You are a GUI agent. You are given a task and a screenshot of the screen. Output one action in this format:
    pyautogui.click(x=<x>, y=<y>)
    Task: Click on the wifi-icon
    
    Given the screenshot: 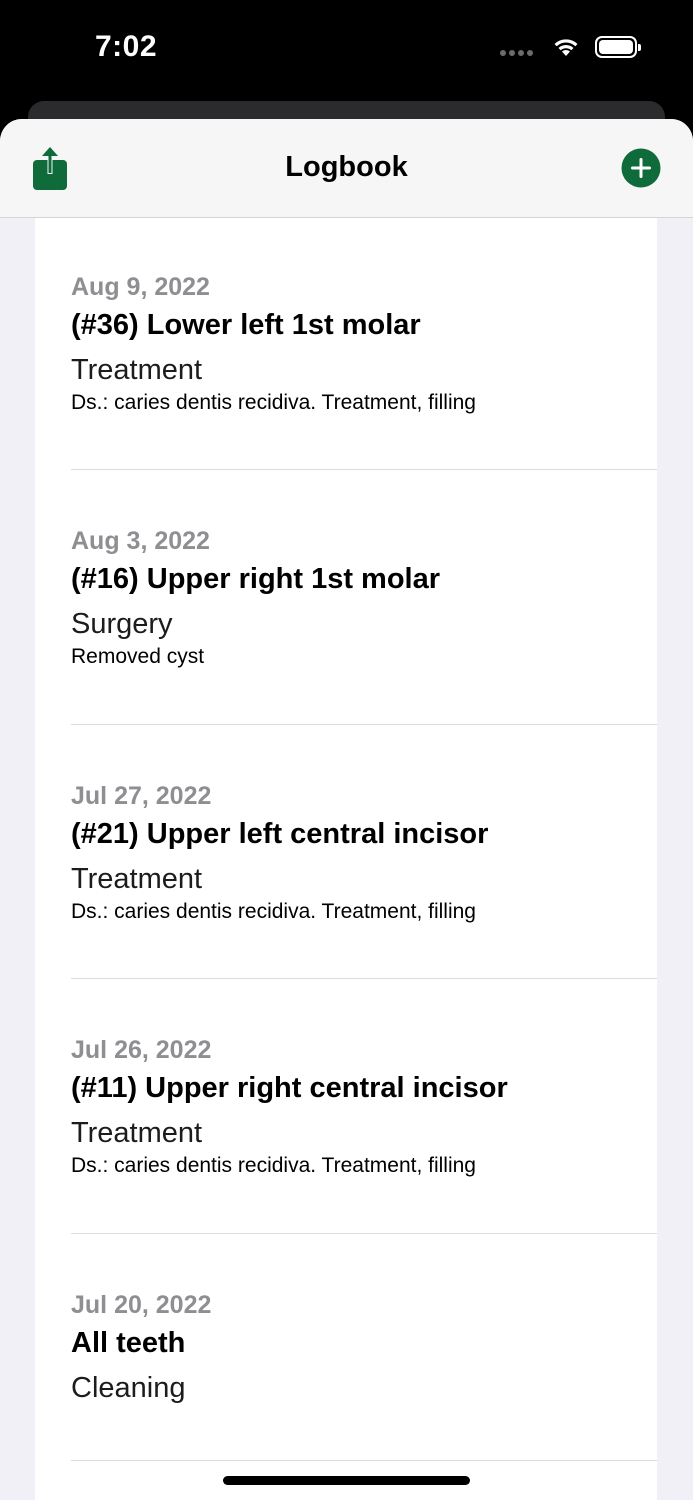 What is the action you would take?
    pyautogui.click(x=566, y=47)
    